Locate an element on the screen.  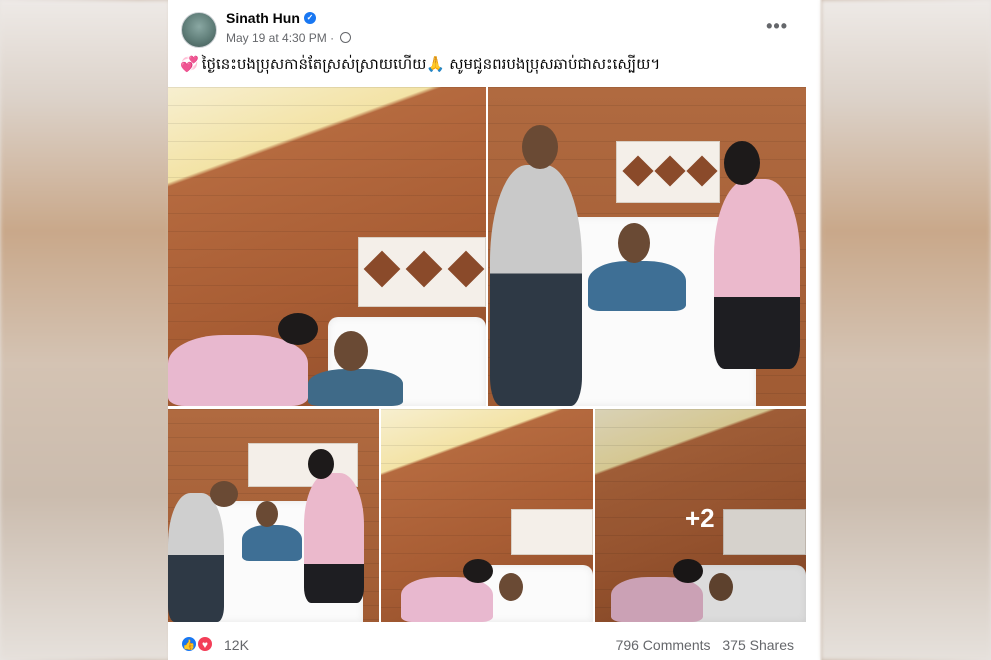
author-avatar is located at coordinates (199, 30).